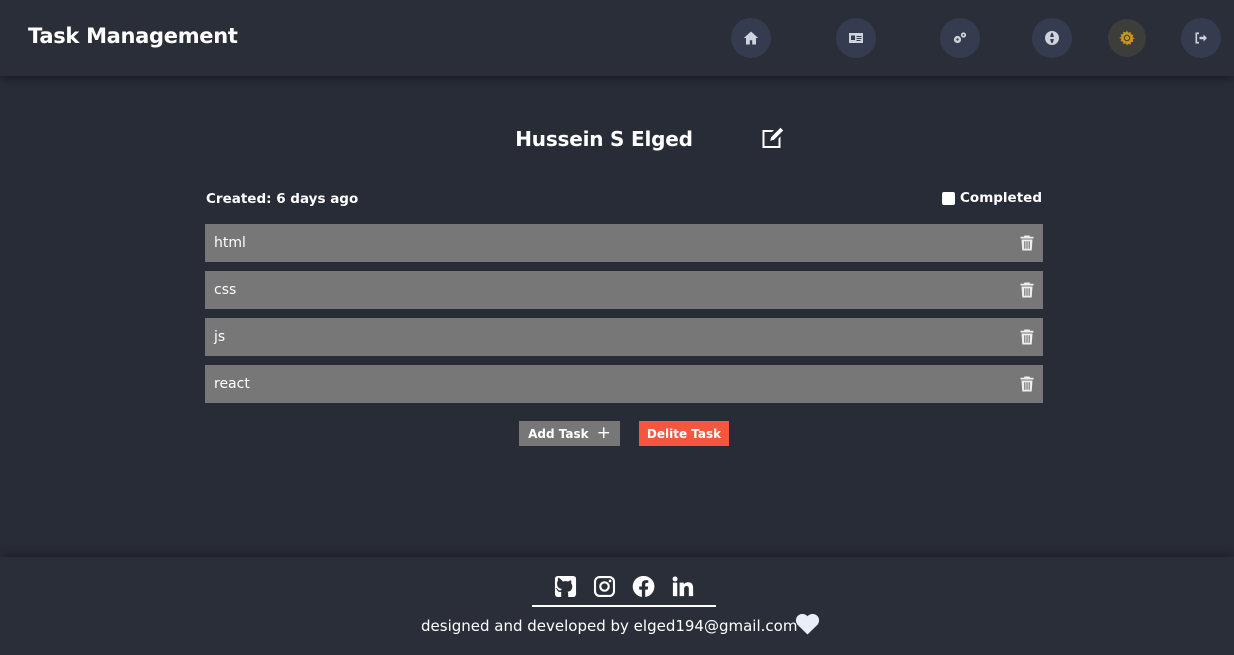  I want to click on heart-icon, so click(807, 624).